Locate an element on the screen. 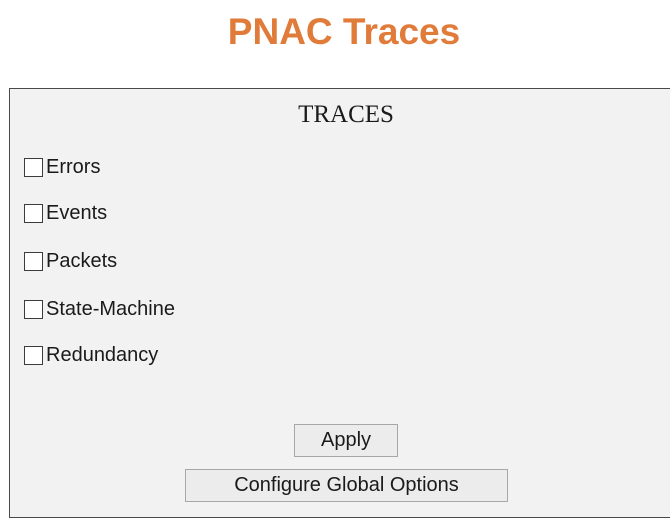 The height and width of the screenshot is (518, 670). redundancy-label: Redundancy is located at coordinates (102, 355).